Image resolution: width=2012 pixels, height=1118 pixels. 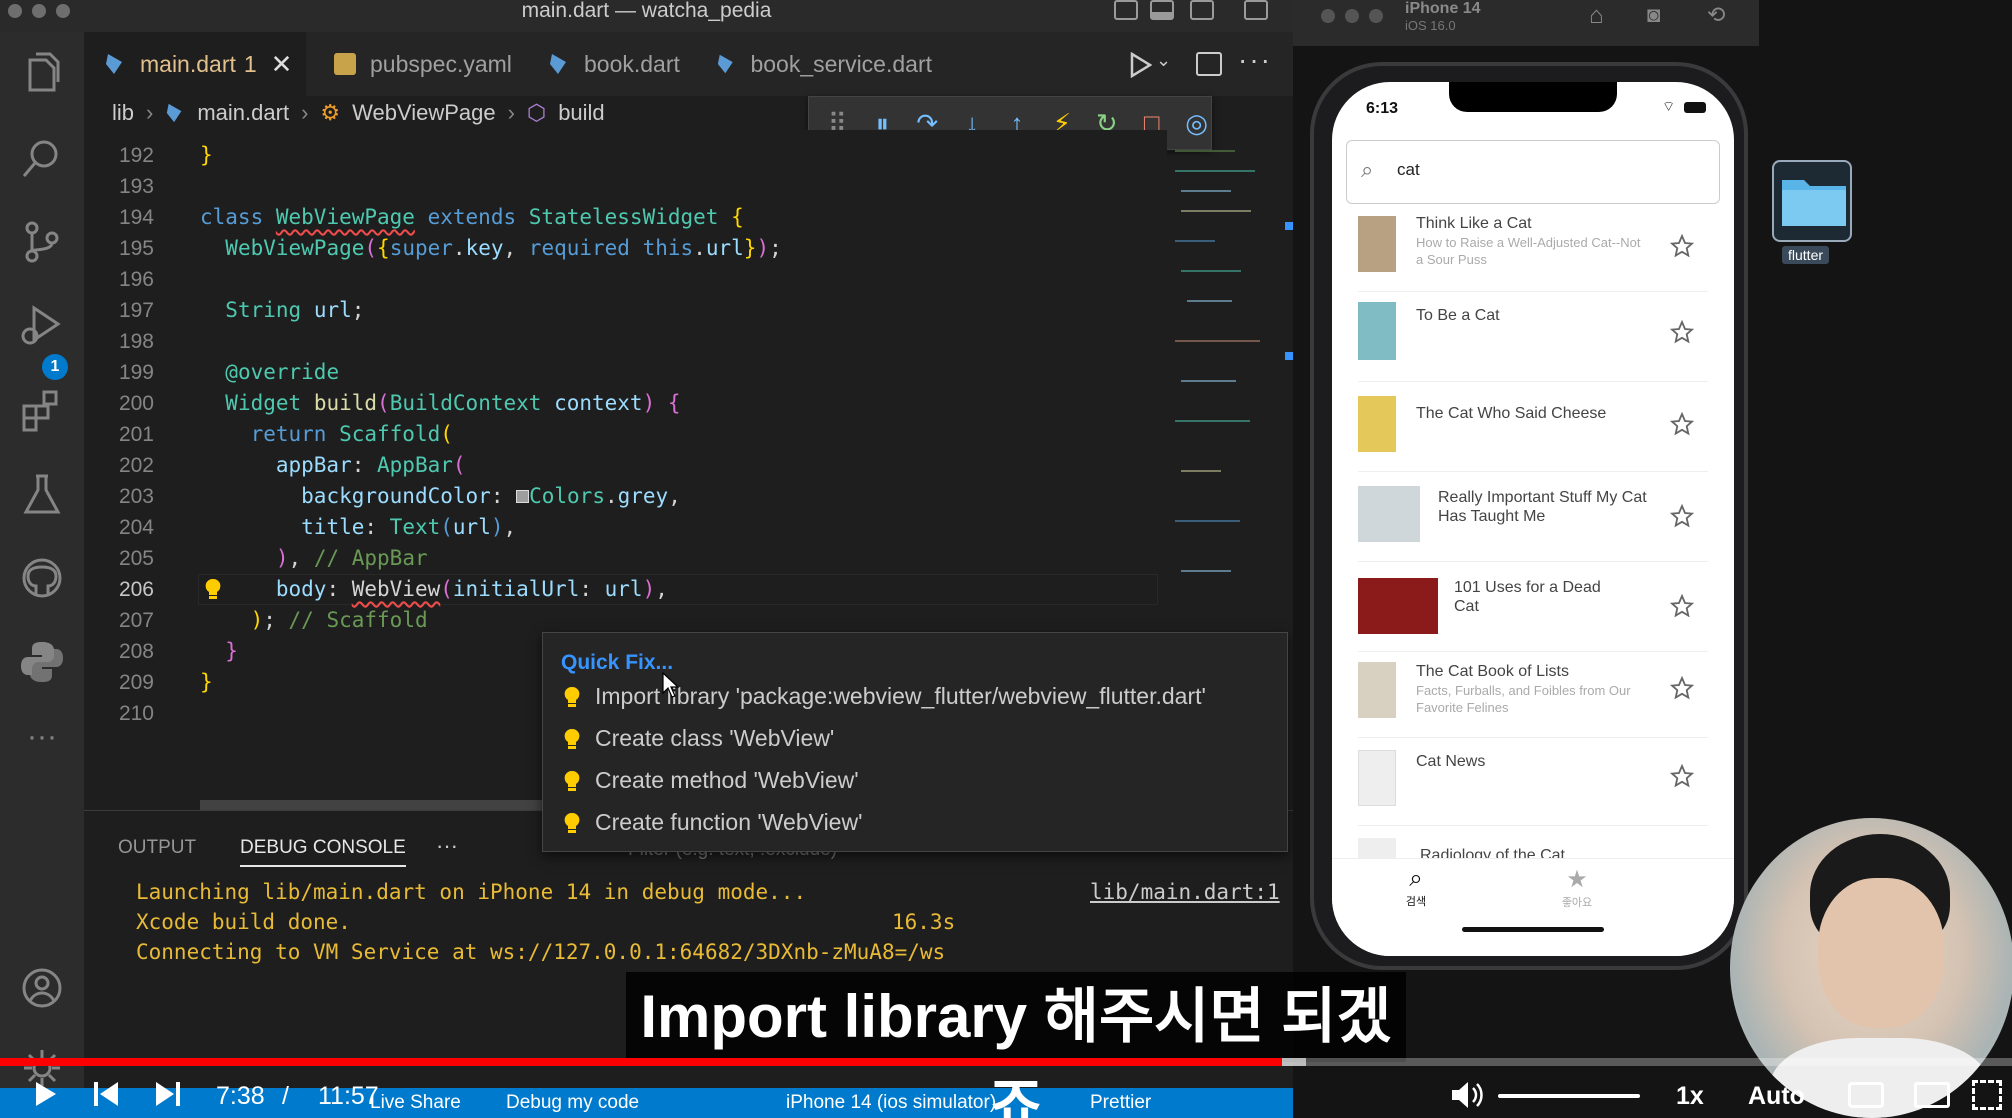 What do you see at coordinates (42, 74) in the screenshot?
I see `explorer-icon` at bounding box center [42, 74].